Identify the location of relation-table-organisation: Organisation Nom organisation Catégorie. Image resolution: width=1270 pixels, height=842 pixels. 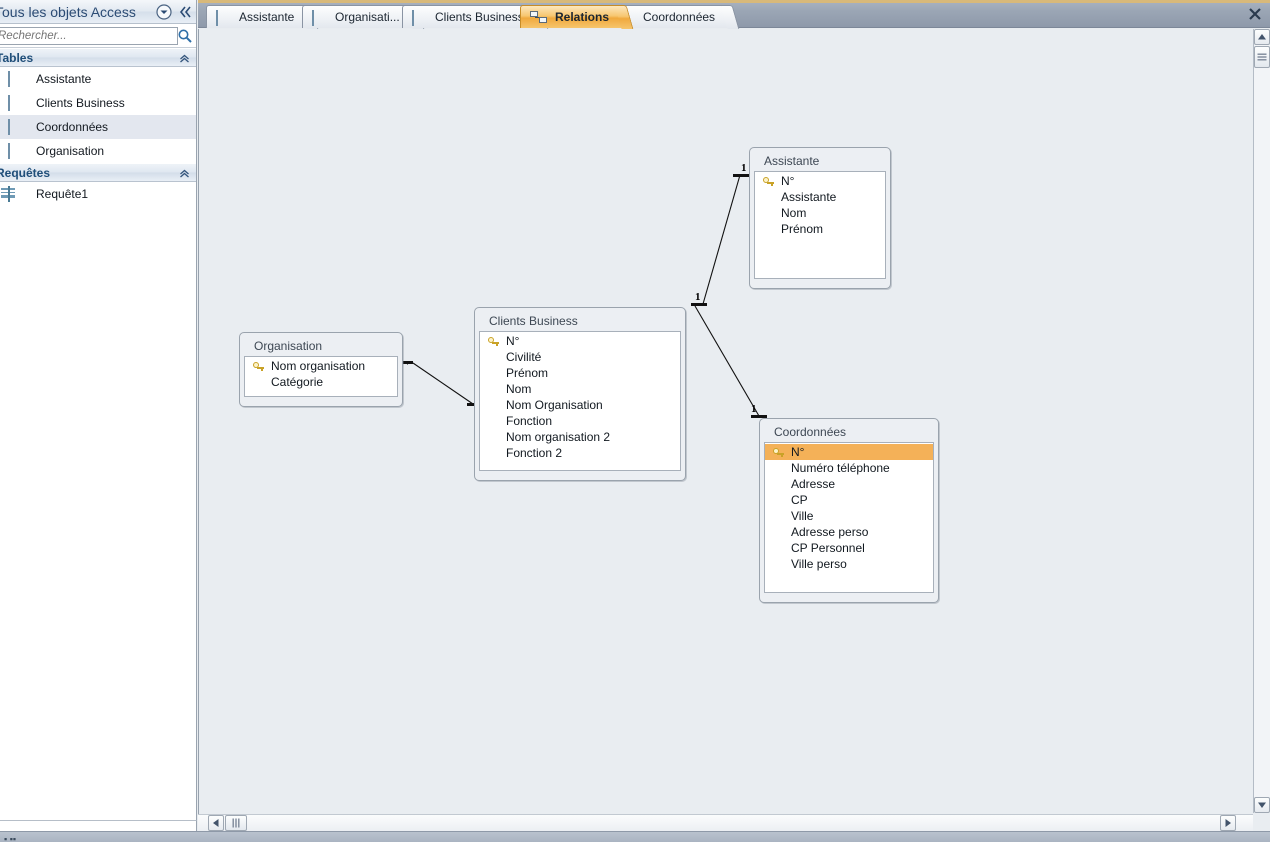
(321, 369).